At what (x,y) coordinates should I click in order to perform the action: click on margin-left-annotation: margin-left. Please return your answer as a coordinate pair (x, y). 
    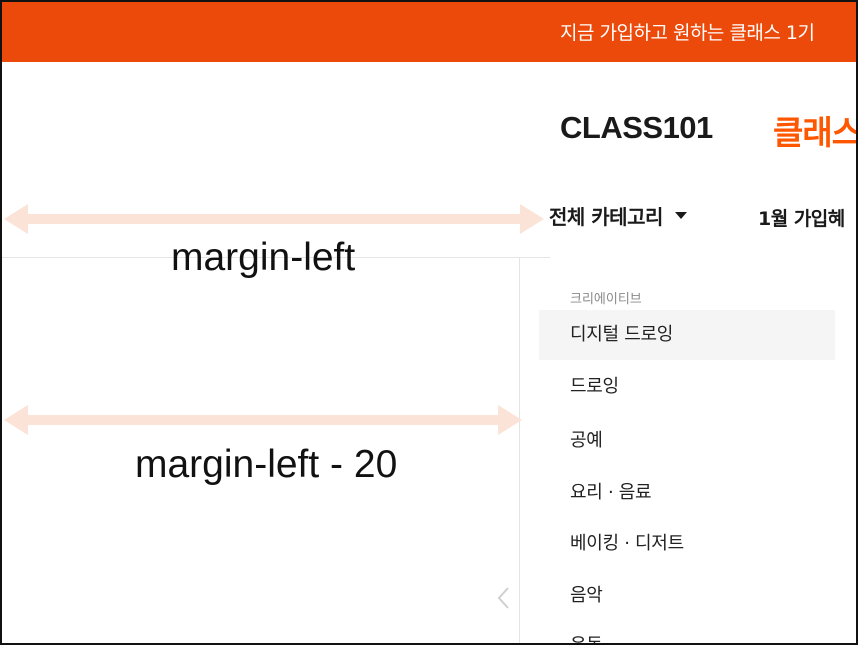
    Looking at the image, I should click on (263, 257).